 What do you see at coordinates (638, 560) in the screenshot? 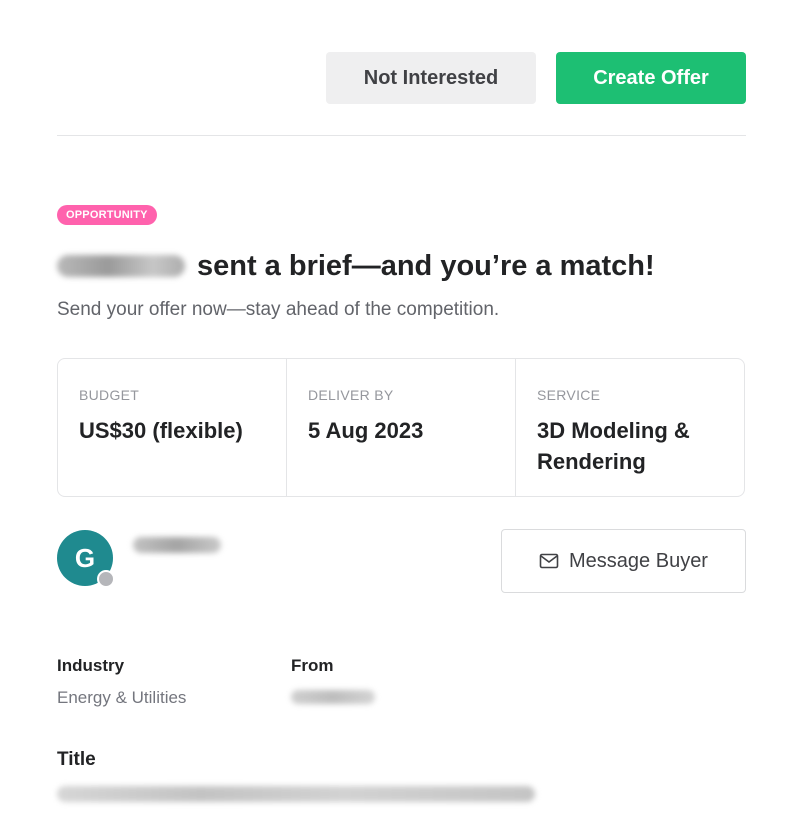
I see `message-buyer-label: Message Buyer` at bounding box center [638, 560].